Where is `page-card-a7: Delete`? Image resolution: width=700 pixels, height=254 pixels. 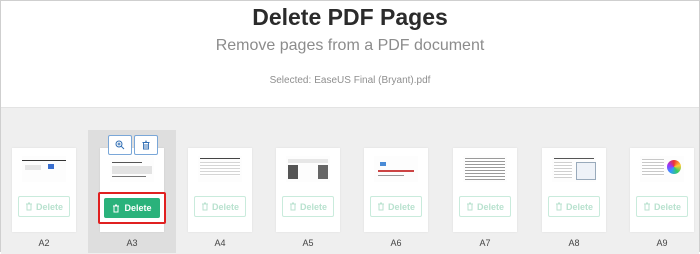 page-card-a7: Delete is located at coordinates (485, 190).